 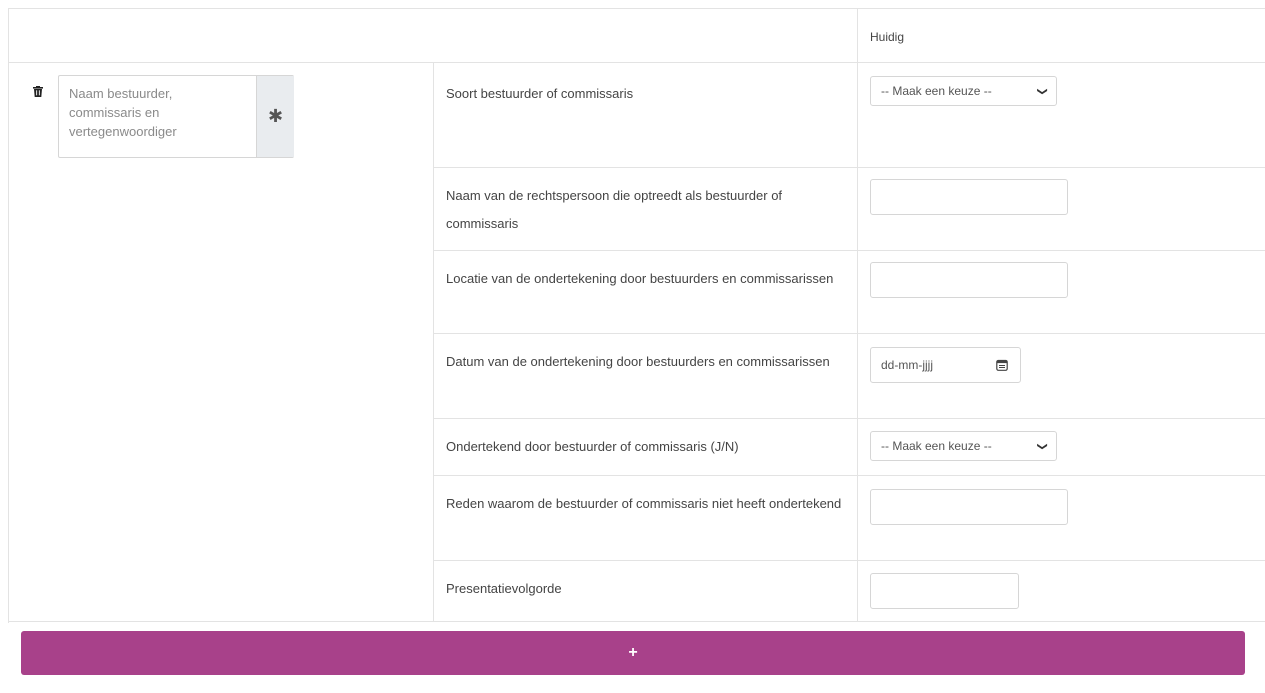 I want to click on locatie-input, so click(x=969, y=280).